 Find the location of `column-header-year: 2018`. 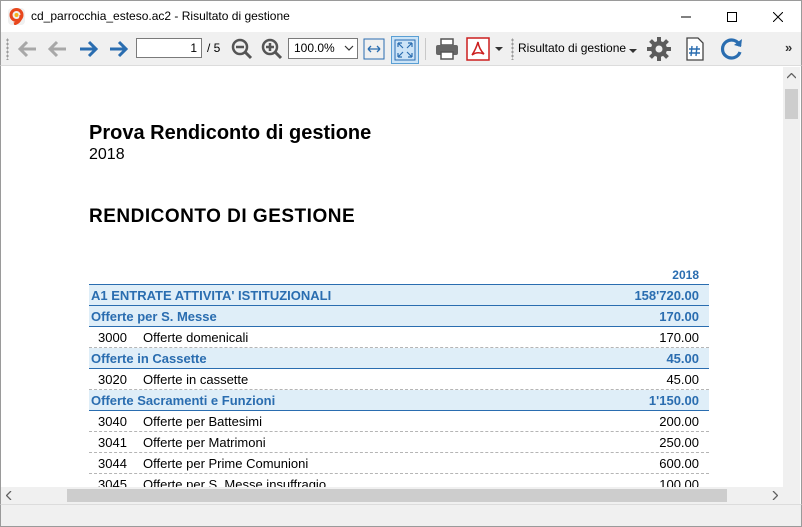

column-header-year: 2018 is located at coordinates (685, 275).